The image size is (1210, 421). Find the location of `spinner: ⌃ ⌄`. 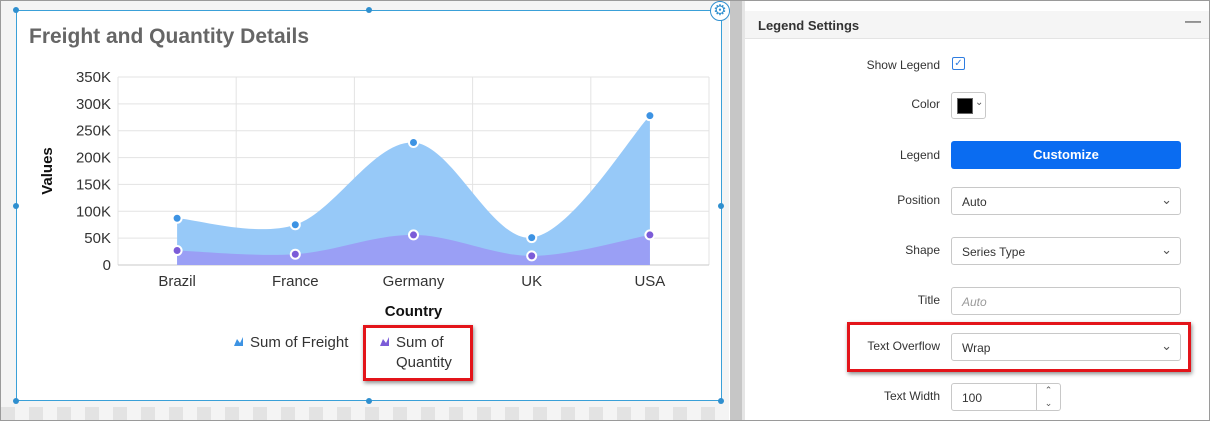

spinner: ⌃ ⌄ is located at coordinates (1048, 397).